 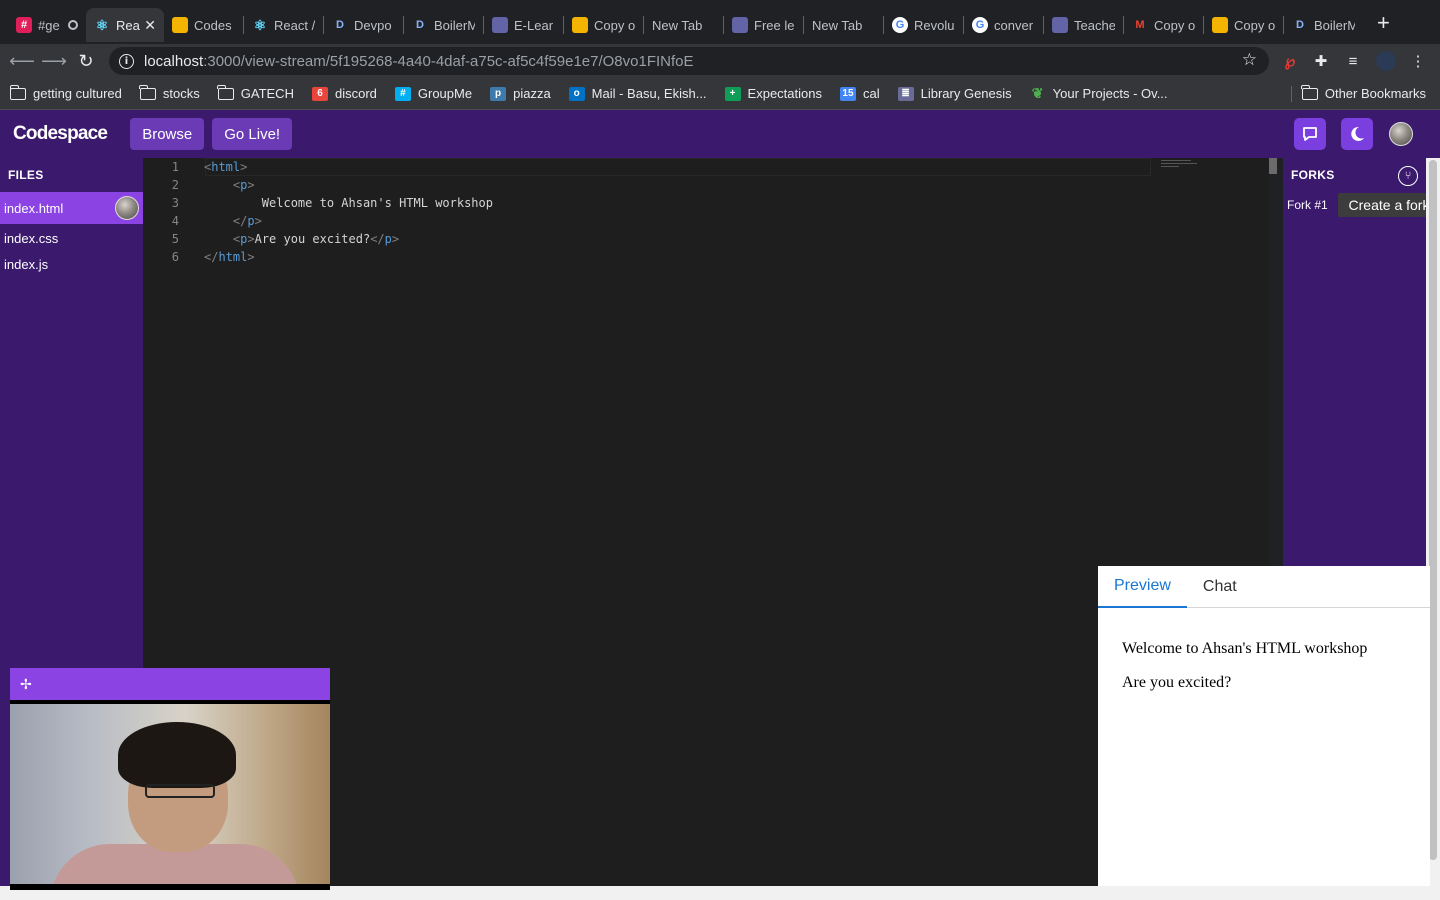 What do you see at coordinates (1363, 92) in the screenshot?
I see `other-bookmarks: Other Bookmarks` at bounding box center [1363, 92].